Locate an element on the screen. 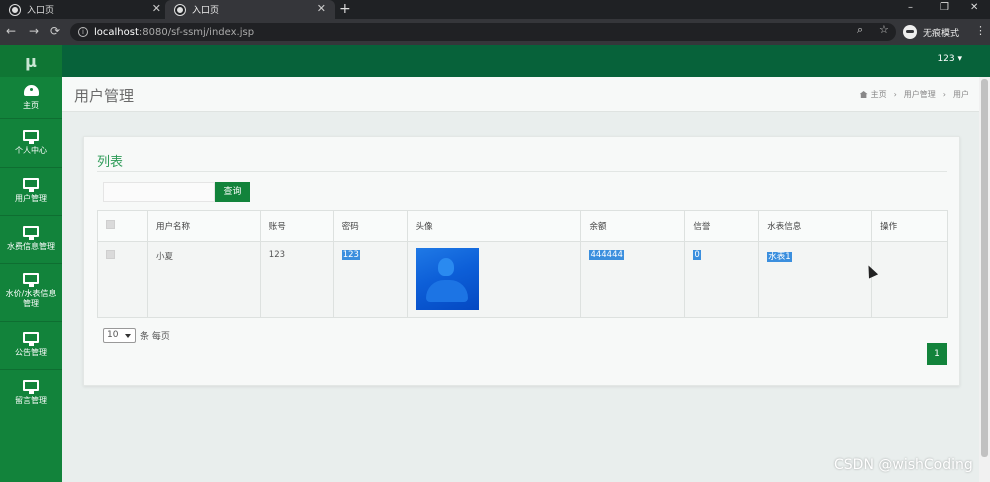 The height and width of the screenshot is (482, 990). scrollbar-thumb is located at coordinates (984, 268).